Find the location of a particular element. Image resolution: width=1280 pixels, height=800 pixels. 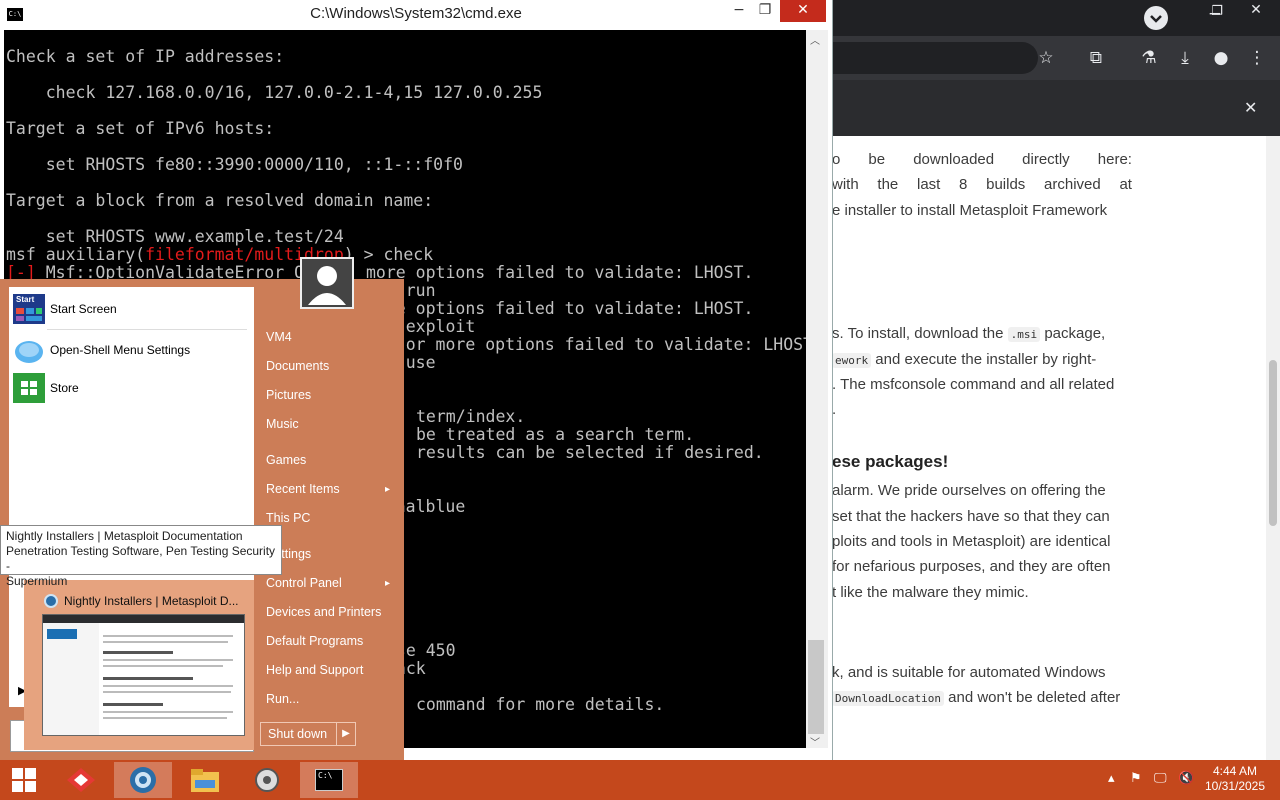

text-line: k, and is suitable for automated Windows is located at coordinates (969, 672).